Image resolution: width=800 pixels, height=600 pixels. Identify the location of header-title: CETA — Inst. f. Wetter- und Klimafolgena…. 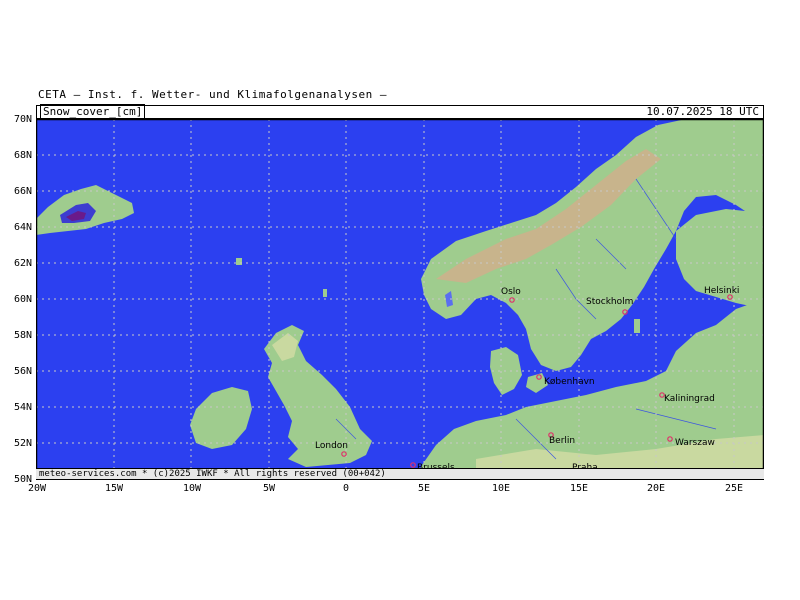
(213, 94).